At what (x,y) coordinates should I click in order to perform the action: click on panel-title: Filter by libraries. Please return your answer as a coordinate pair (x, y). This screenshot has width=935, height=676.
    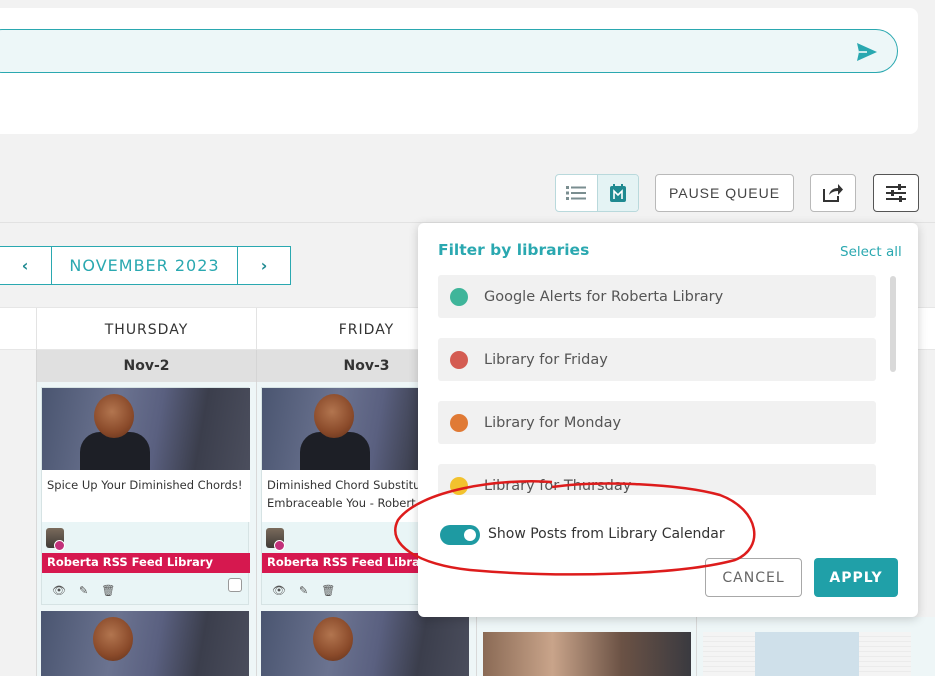
    Looking at the image, I should click on (514, 250).